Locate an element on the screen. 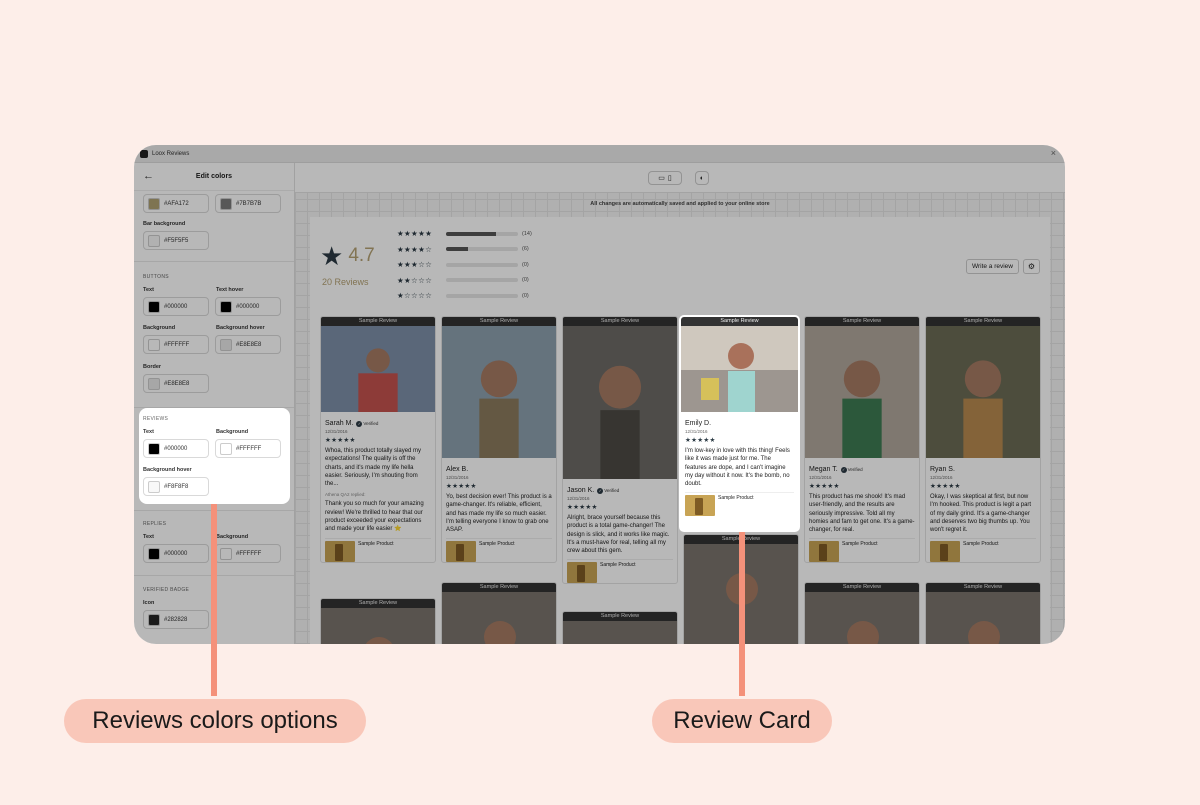 The image size is (1200, 805). histogram-fill is located at coordinates (471, 233).